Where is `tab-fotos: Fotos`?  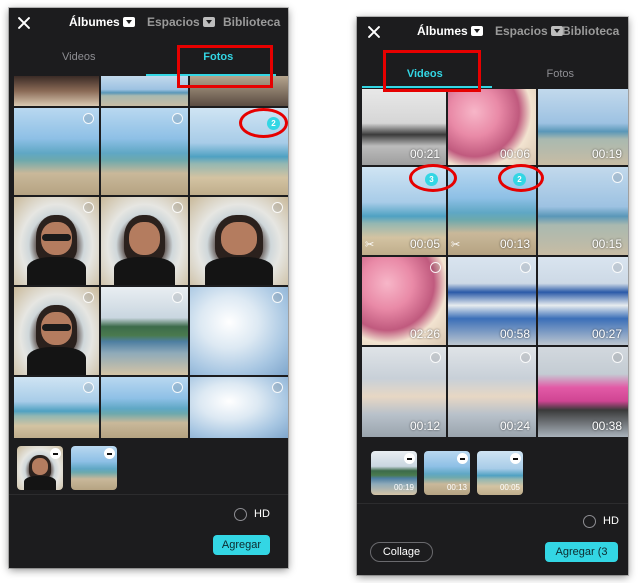 tab-fotos: Fotos is located at coordinates (561, 74).